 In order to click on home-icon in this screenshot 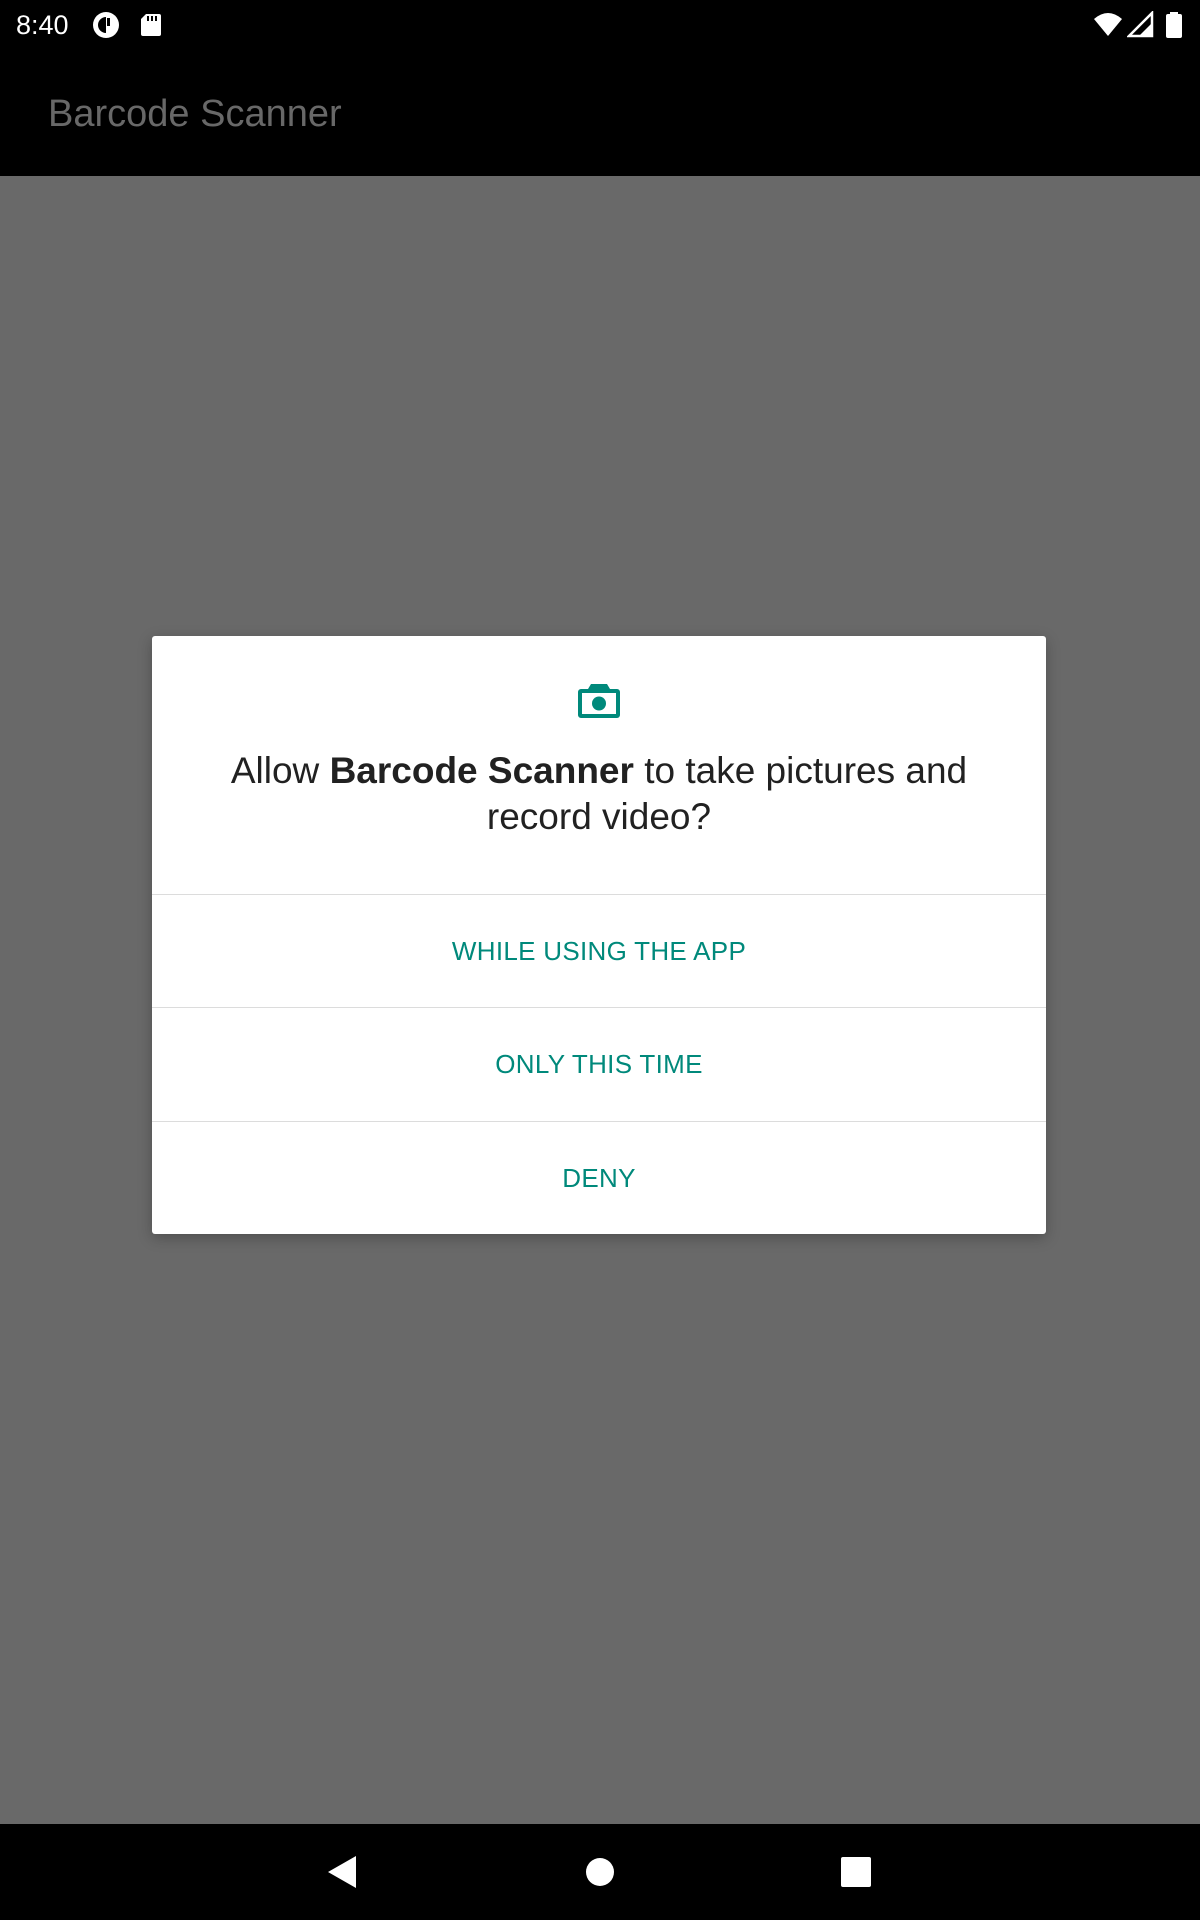, I will do `click(600, 1872)`.